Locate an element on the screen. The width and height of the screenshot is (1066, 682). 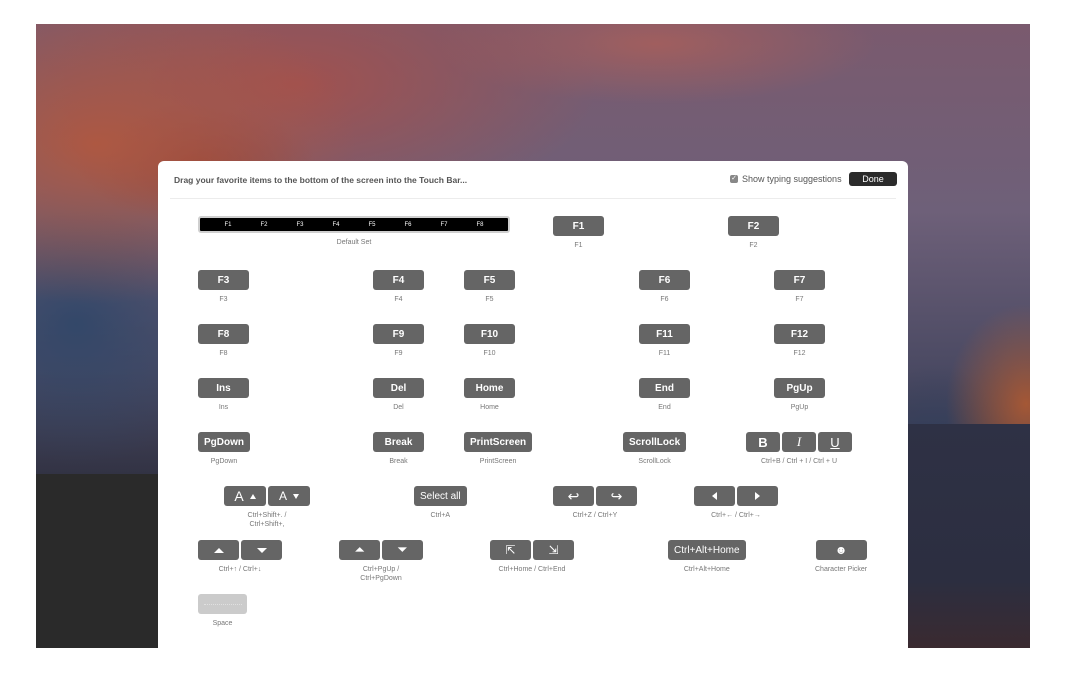
key-increase-font: A is located at coordinates (245, 496).